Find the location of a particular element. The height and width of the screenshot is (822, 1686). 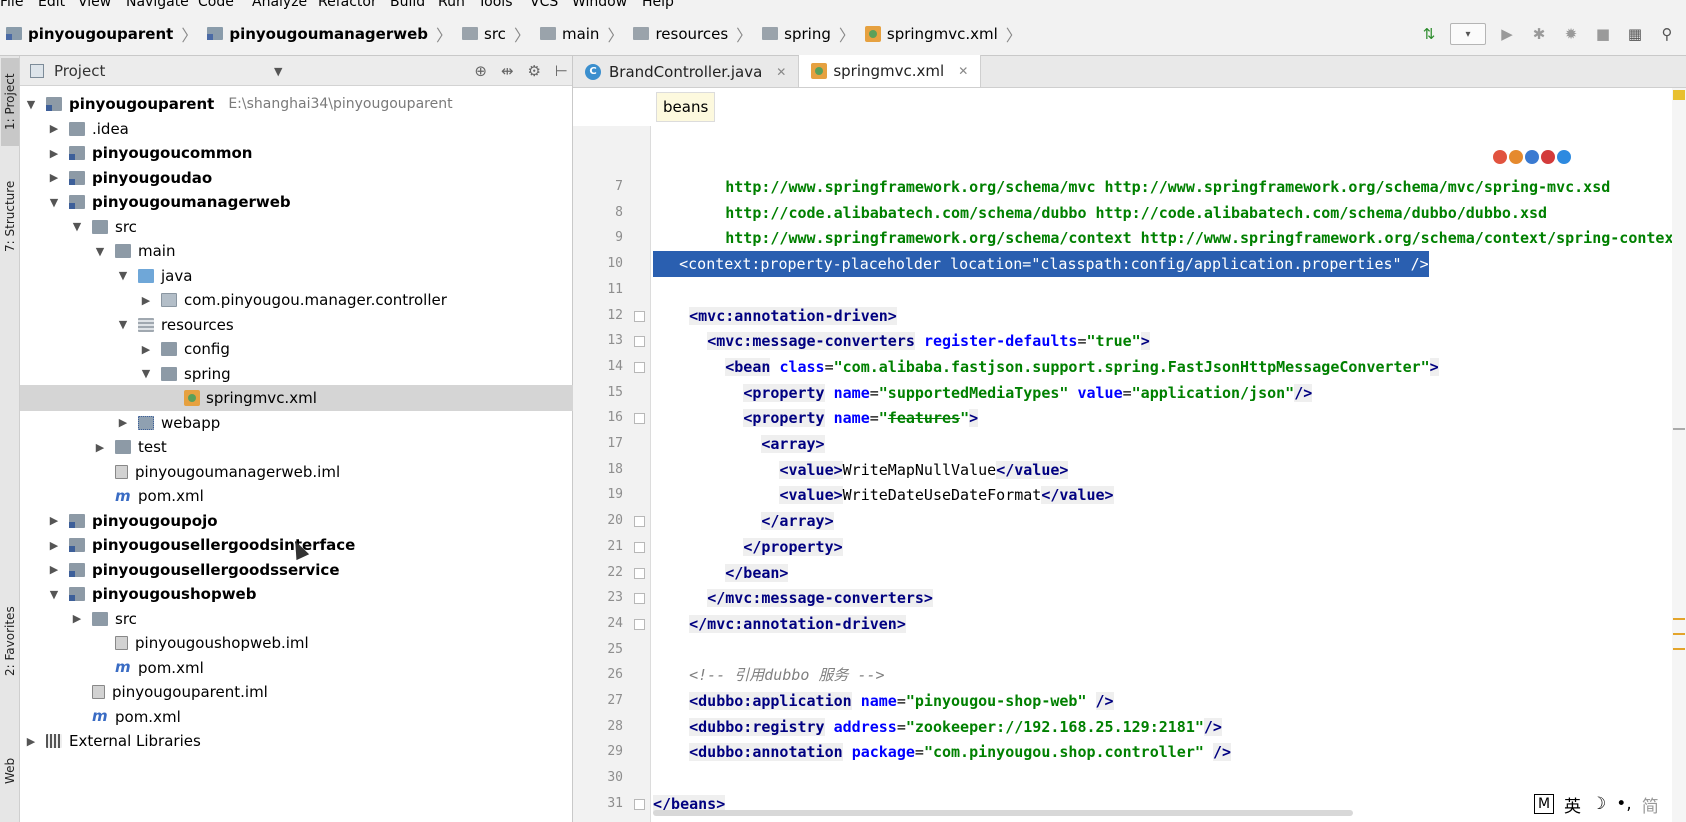

debug-icon: ✱ is located at coordinates (1539, 34).